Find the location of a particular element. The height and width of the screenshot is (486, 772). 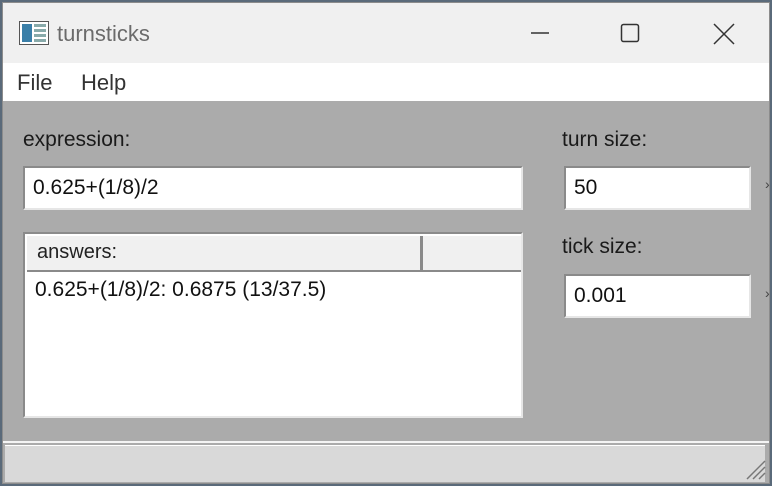

close-icon is located at coordinates (724, 34).